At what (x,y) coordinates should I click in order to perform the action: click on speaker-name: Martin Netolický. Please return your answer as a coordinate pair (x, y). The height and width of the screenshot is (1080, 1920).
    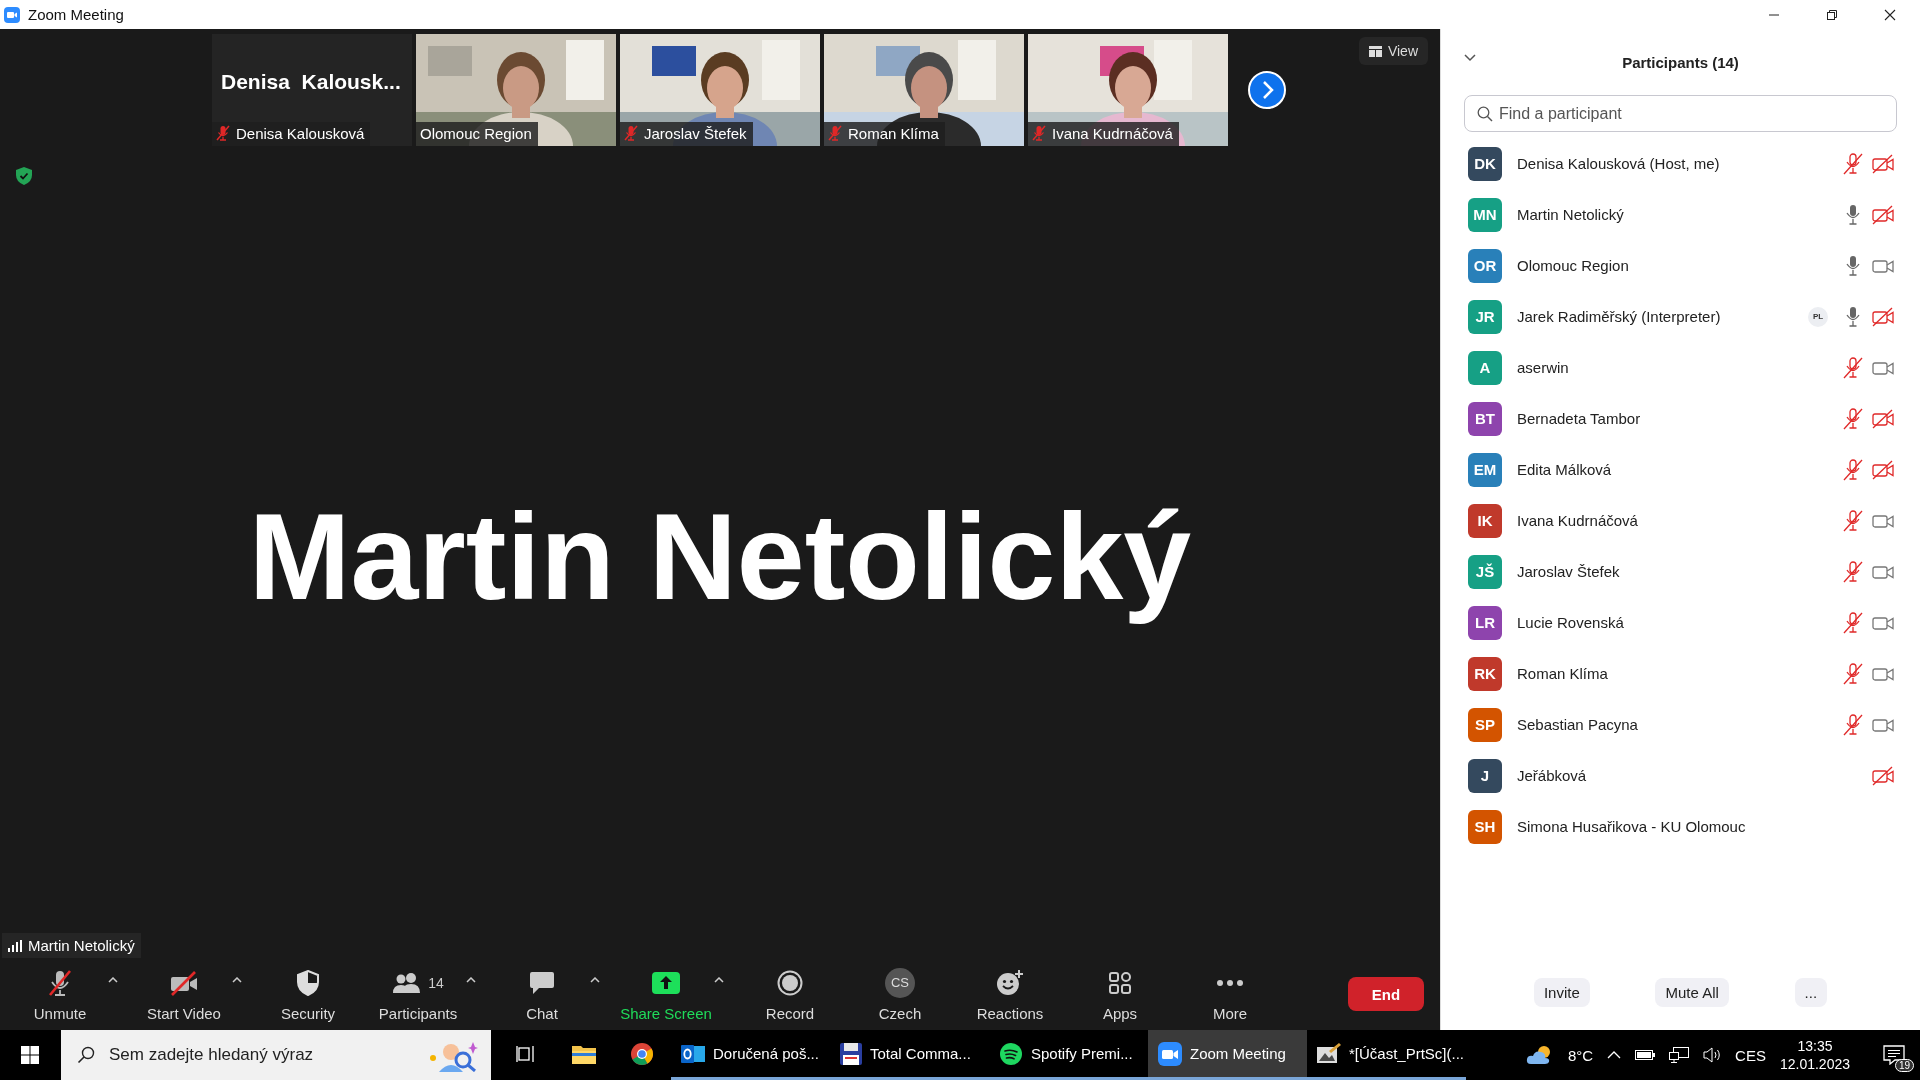
    Looking at the image, I should click on (720, 557).